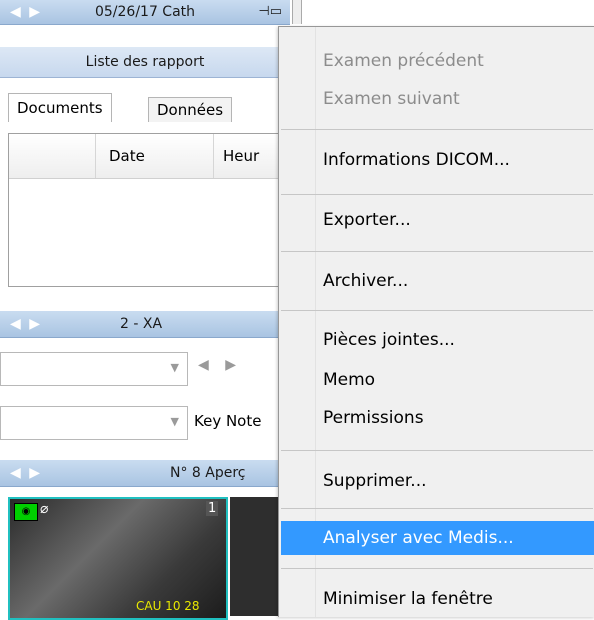  What do you see at coordinates (241, 156) in the screenshot?
I see `column-heure: Heur` at bounding box center [241, 156].